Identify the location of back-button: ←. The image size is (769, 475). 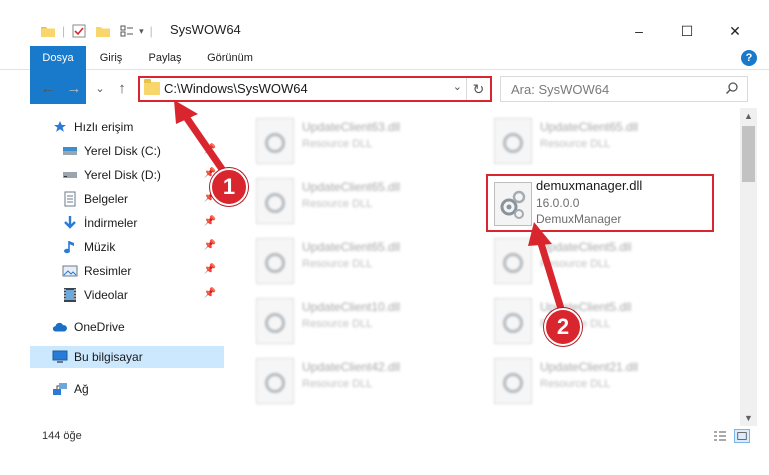
(48, 88).